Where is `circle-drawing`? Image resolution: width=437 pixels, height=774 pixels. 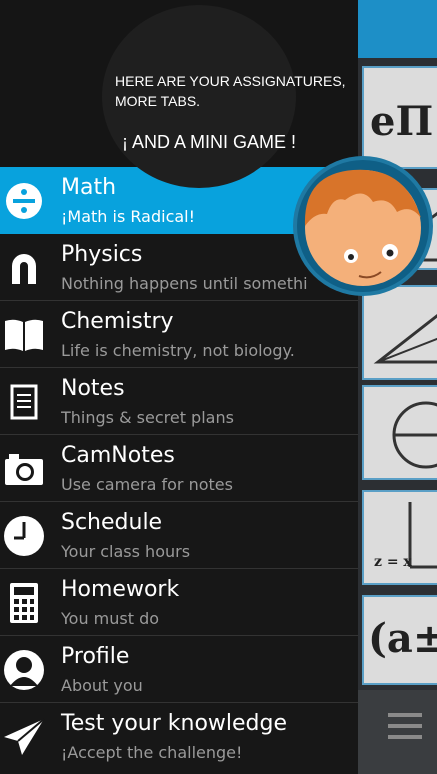
circle-drawing is located at coordinates (414, 435).